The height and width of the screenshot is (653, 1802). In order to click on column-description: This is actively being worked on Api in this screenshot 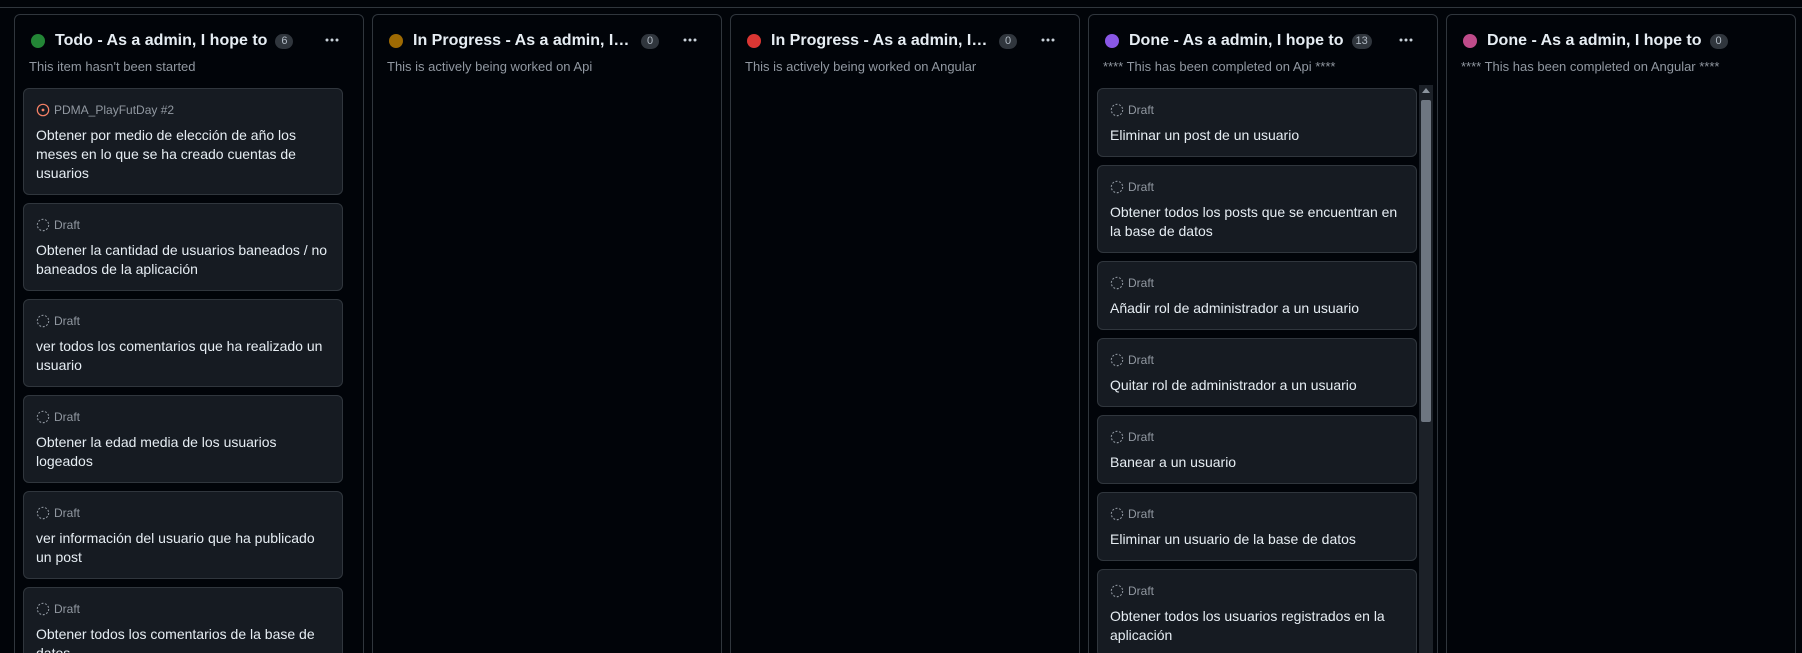, I will do `click(490, 66)`.